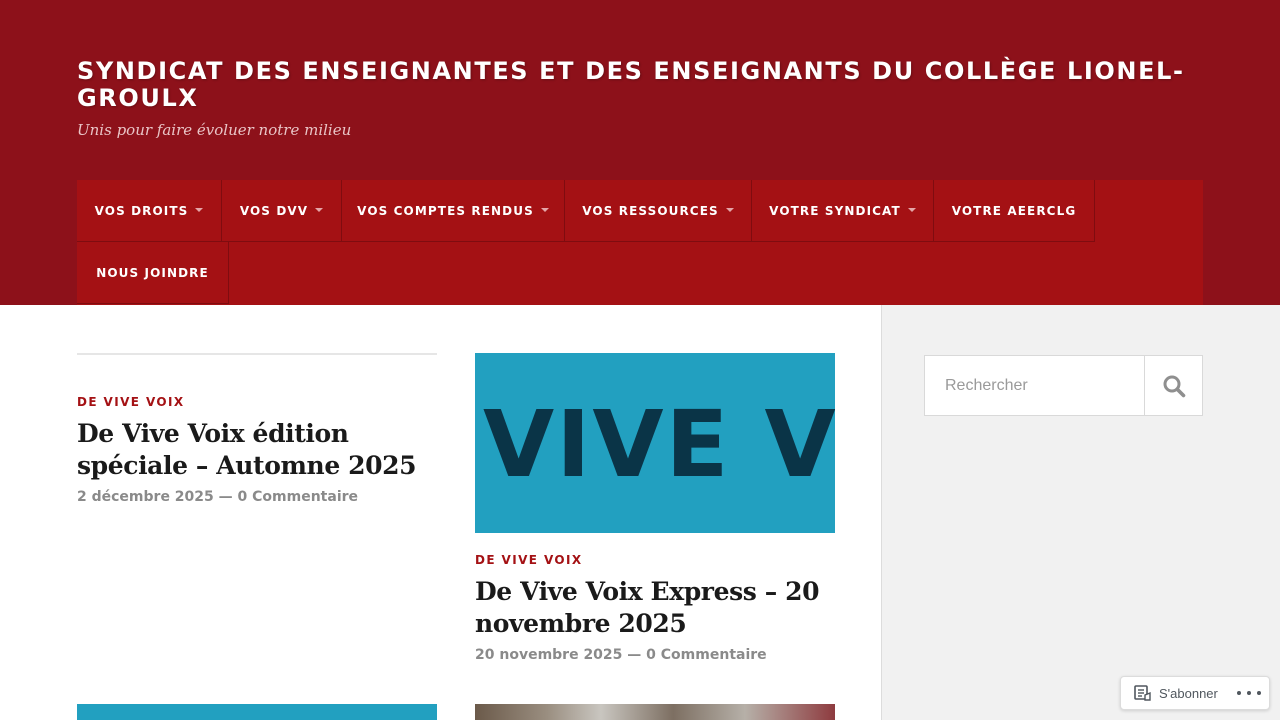 Image resolution: width=1280 pixels, height=720 pixels. I want to click on search-icon, so click(1174, 386).